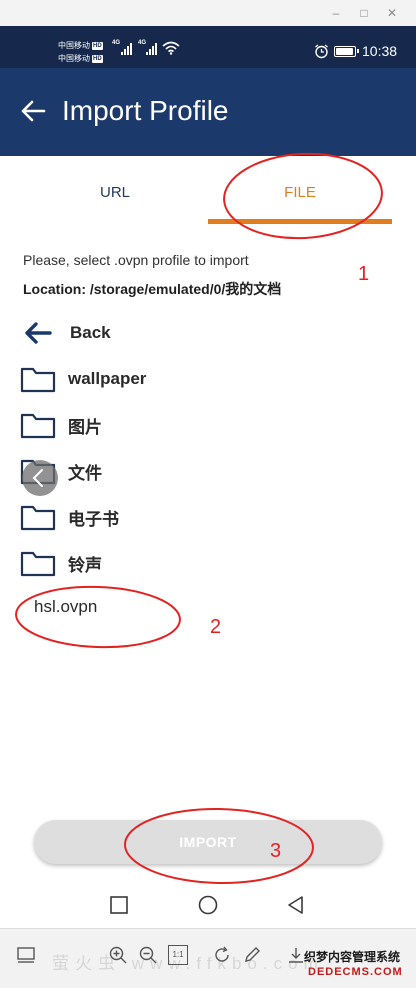 The height and width of the screenshot is (988, 416). Describe the element at coordinates (355, 972) in the screenshot. I see `site-domain: DEDECMS.COM` at that location.